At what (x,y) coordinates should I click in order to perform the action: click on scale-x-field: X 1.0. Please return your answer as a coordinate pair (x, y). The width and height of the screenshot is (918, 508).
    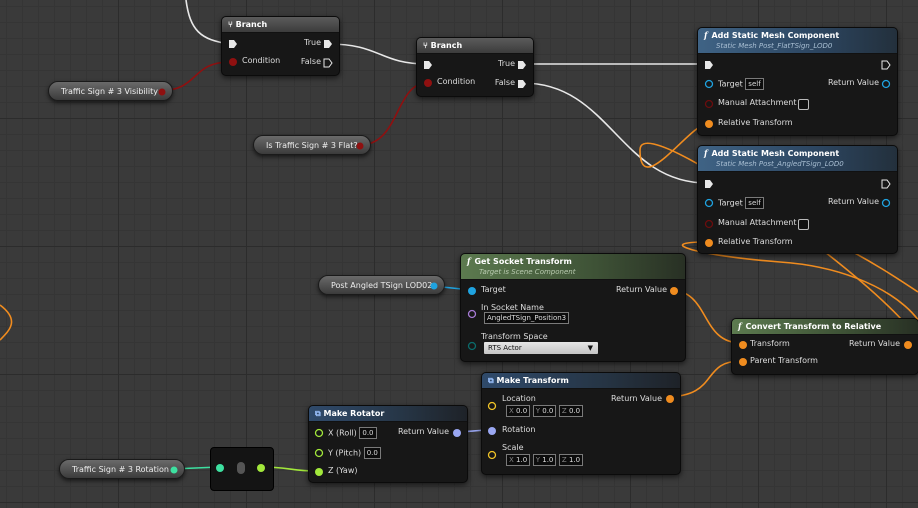
    Looking at the image, I should click on (518, 460).